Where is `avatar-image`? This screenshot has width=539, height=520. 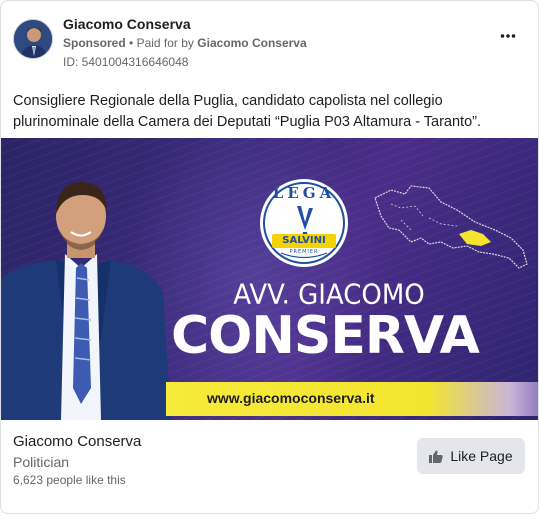 avatar-image is located at coordinates (33, 39).